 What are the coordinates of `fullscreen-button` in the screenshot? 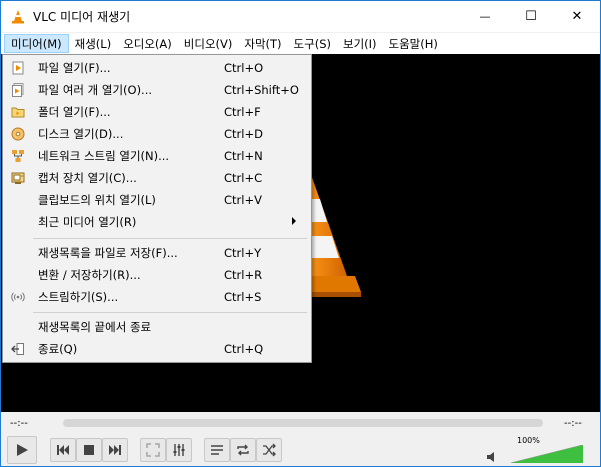 It's located at (153, 450).